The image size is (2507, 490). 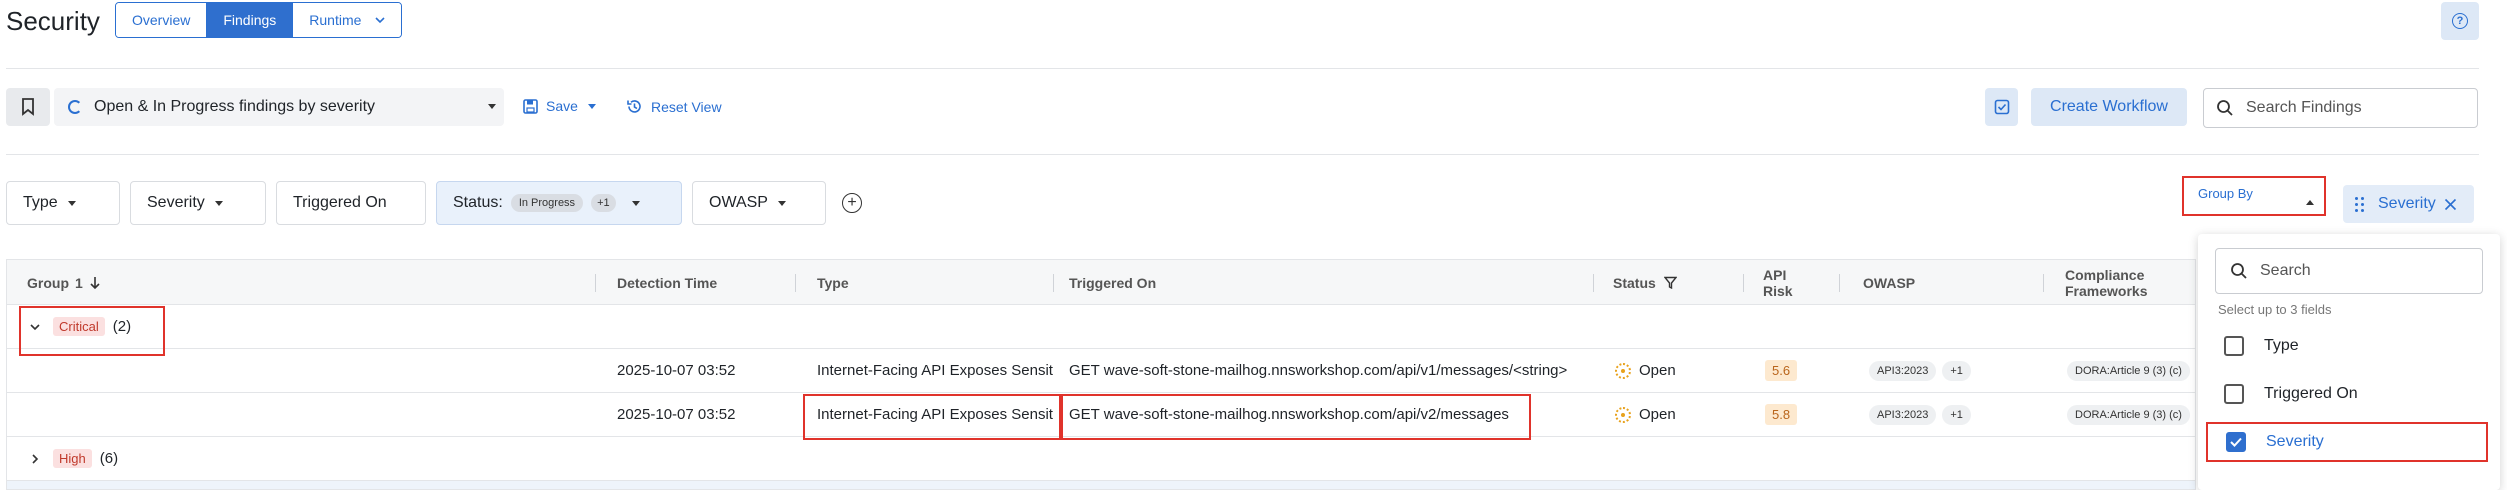 I want to click on bulk-select-button, so click(x=2001, y=107).